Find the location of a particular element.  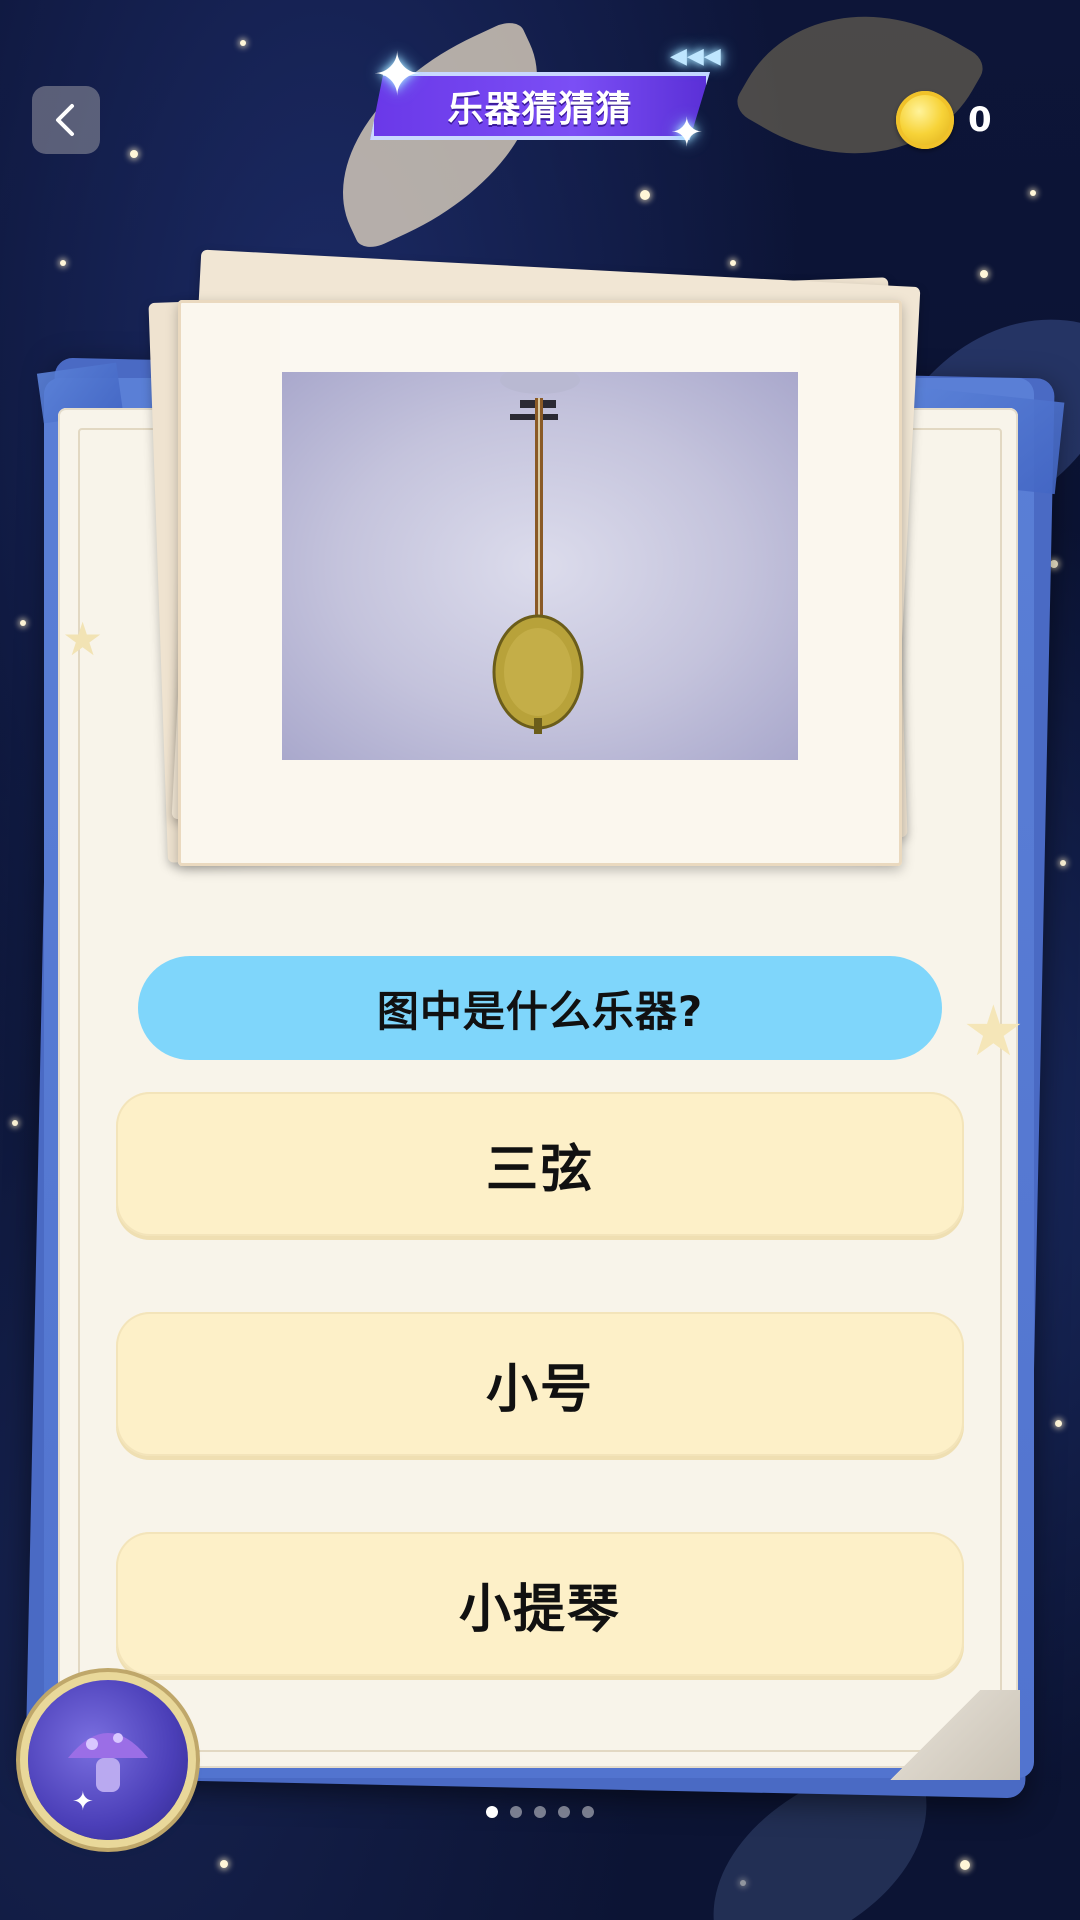

answer-option-label: 三弦 is located at coordinates (539, 1169).